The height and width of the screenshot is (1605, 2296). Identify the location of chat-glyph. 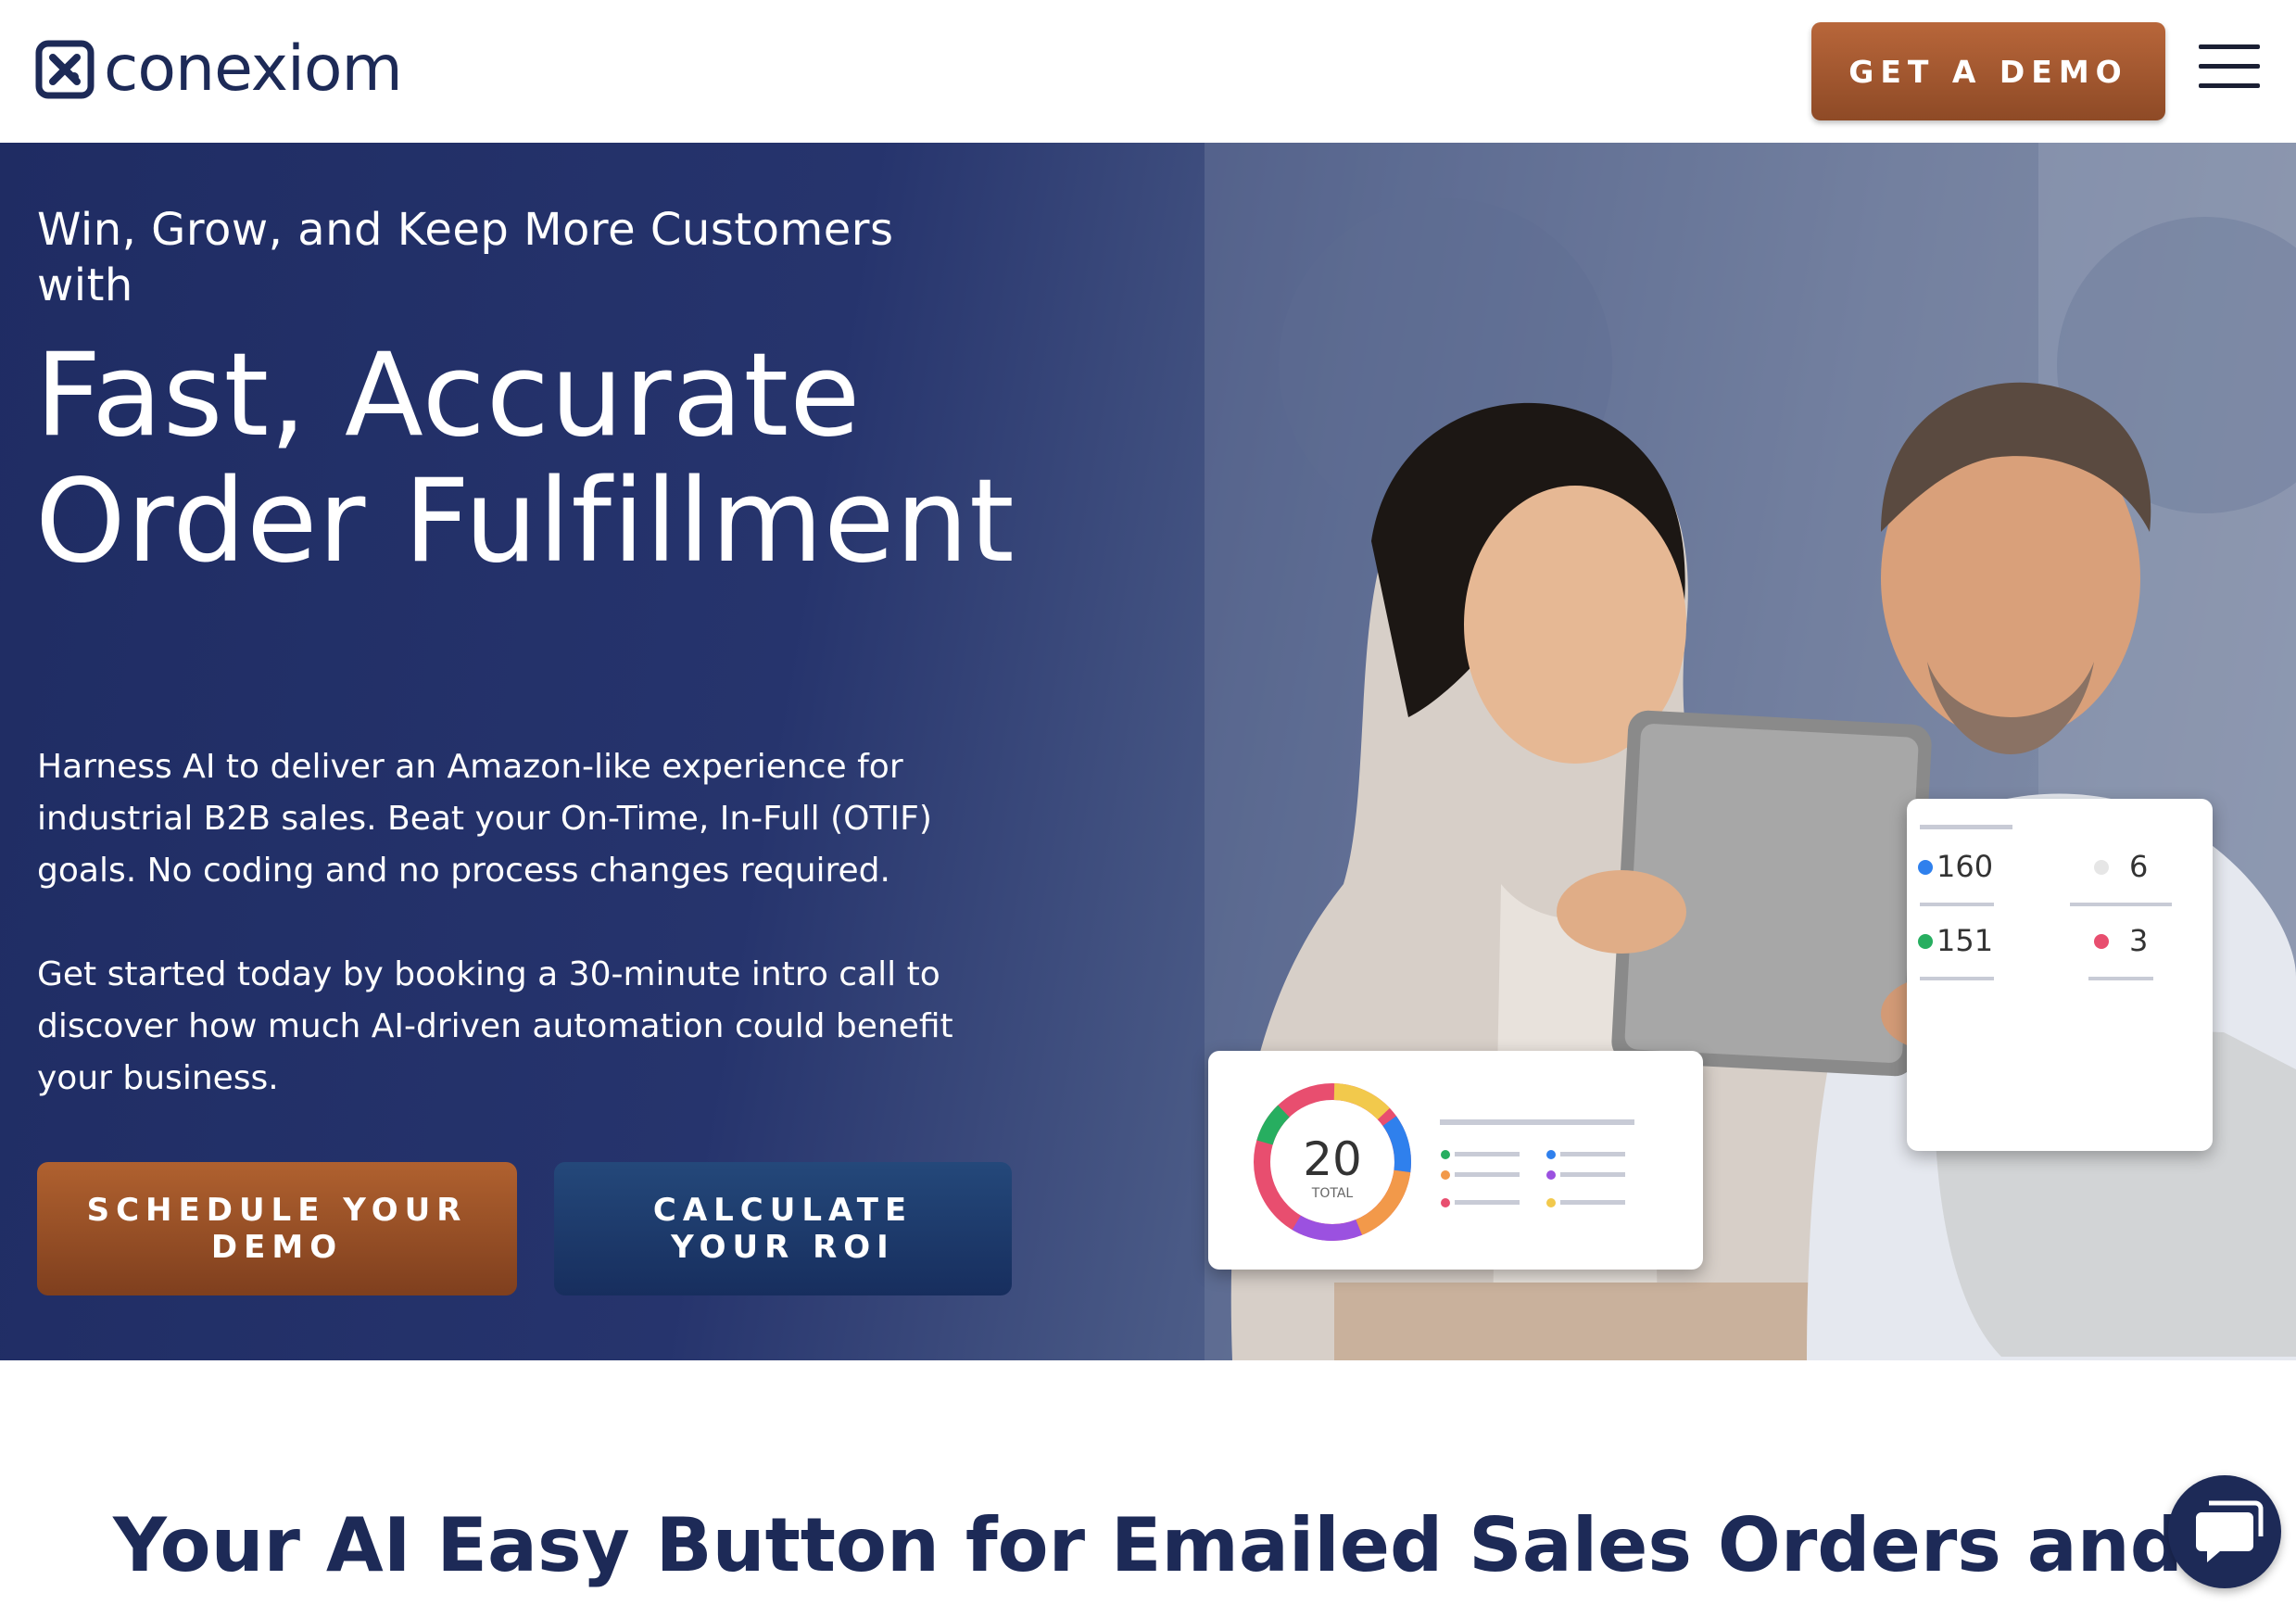
(2230, 1531).